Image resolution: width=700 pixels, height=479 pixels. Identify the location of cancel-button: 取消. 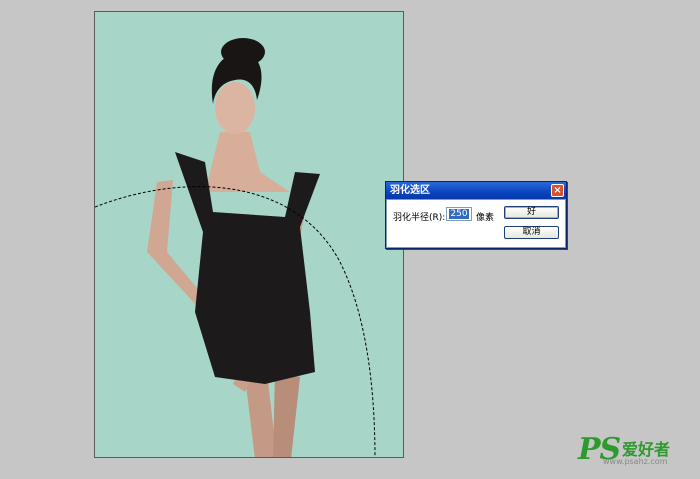
(531, 232).